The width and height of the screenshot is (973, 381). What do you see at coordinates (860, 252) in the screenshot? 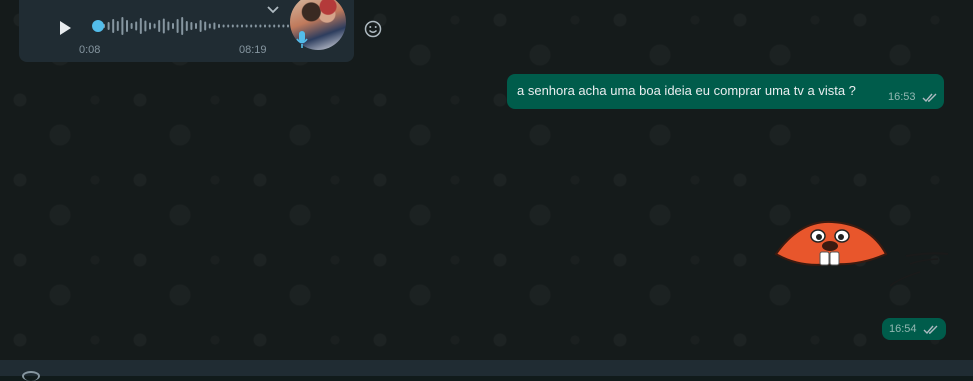
I see `beaver-face-sticker` at bounding box center [860, 252].